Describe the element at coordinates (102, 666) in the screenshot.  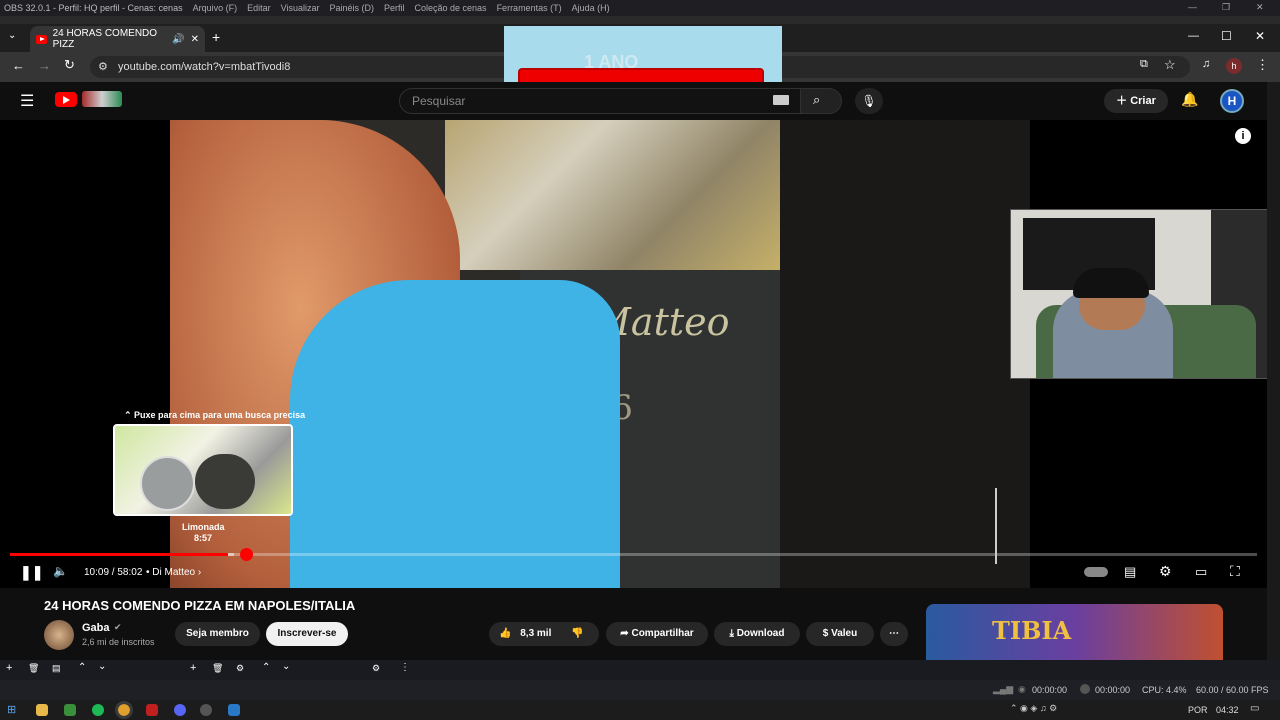
I see `scene-down-icon: ⌄` at that location.